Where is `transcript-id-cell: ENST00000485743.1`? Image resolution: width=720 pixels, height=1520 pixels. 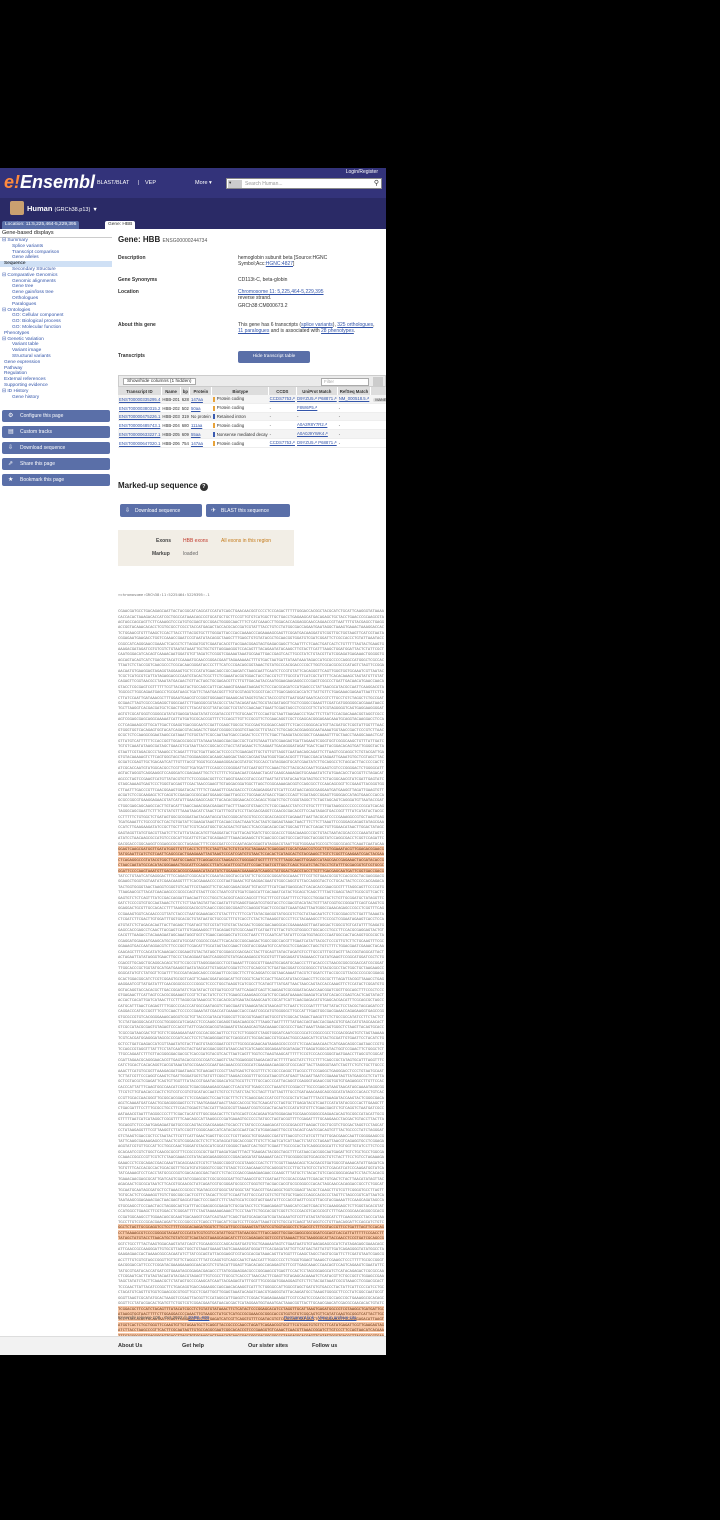
transcript-id-cell: ENST00000485743.1 is located at coordinates (140, 425).